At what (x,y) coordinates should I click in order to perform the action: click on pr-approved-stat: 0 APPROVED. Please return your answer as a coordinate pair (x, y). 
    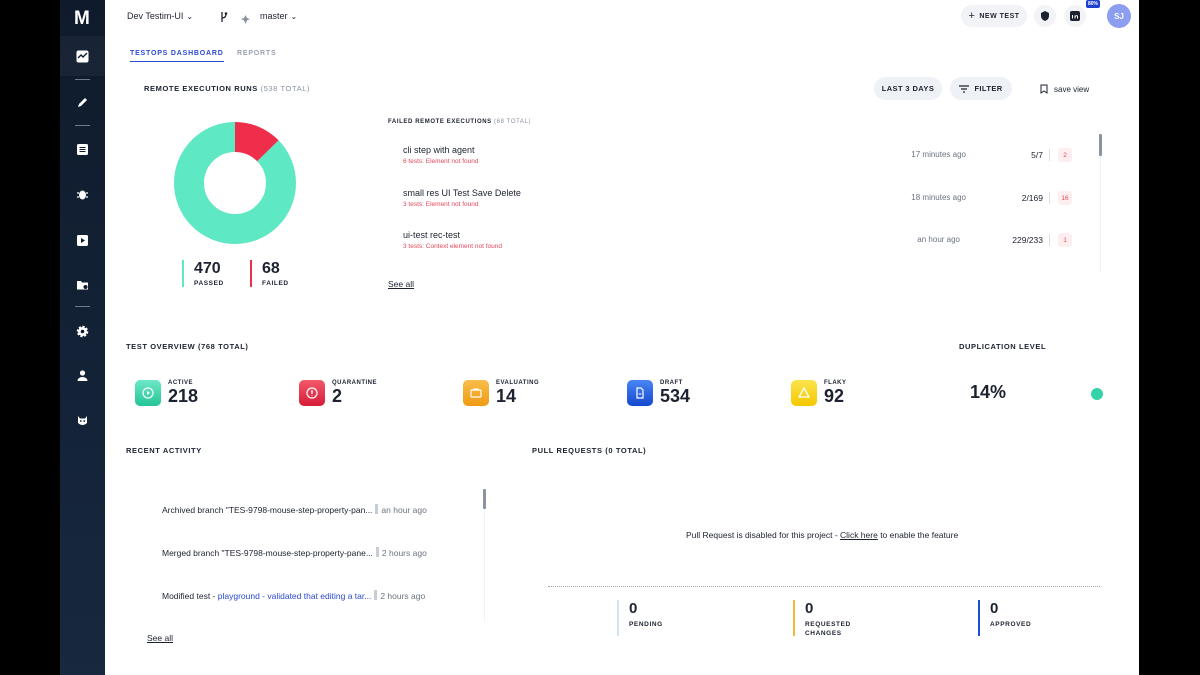
    Looking at the image, I should click on (1004, 618).